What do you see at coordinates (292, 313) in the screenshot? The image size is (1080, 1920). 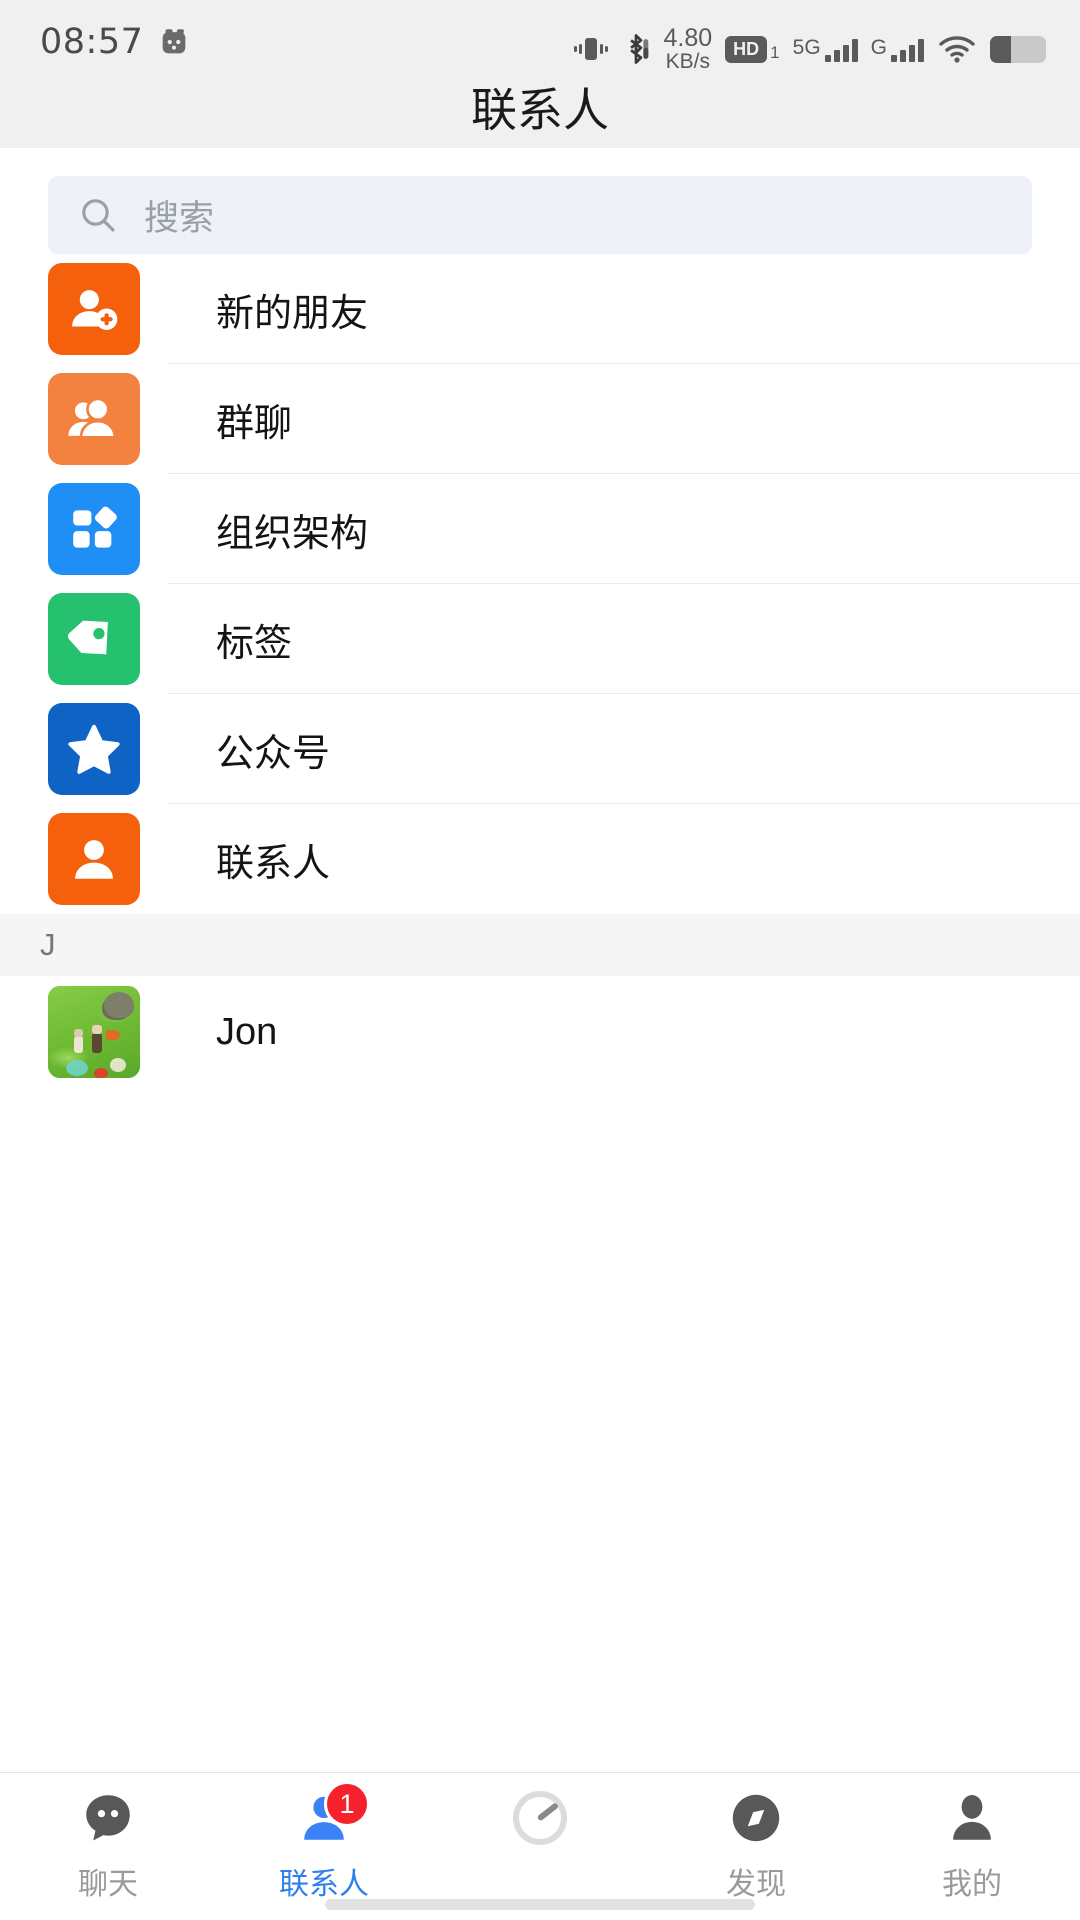 I see `list-item-label: 新的朋友` at bounding box center [292, 313].